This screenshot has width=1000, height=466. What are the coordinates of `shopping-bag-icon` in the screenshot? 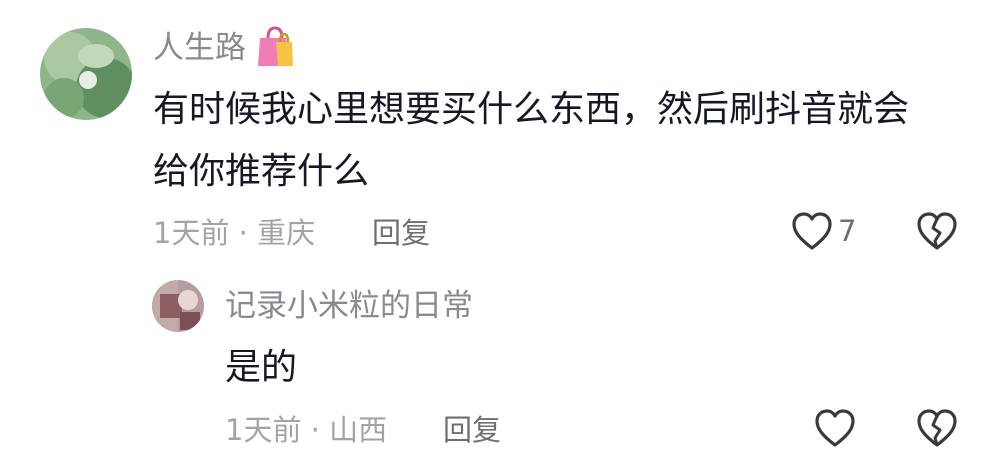 It's located at (275, 46).